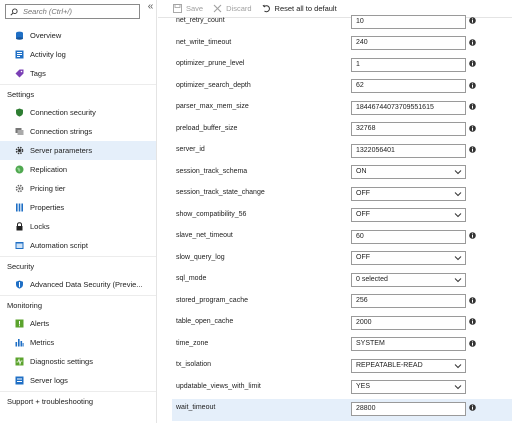 Image resolution: width=512 pixels, height=423 pixels. I want to click on param-value-dropdown: ON, so click(408, 172).